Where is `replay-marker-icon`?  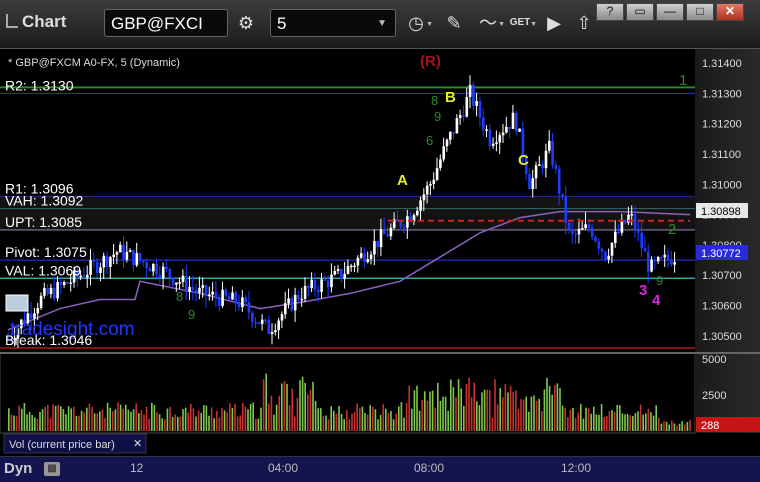 replay-marker-icon is located at coordinates (17, 303).